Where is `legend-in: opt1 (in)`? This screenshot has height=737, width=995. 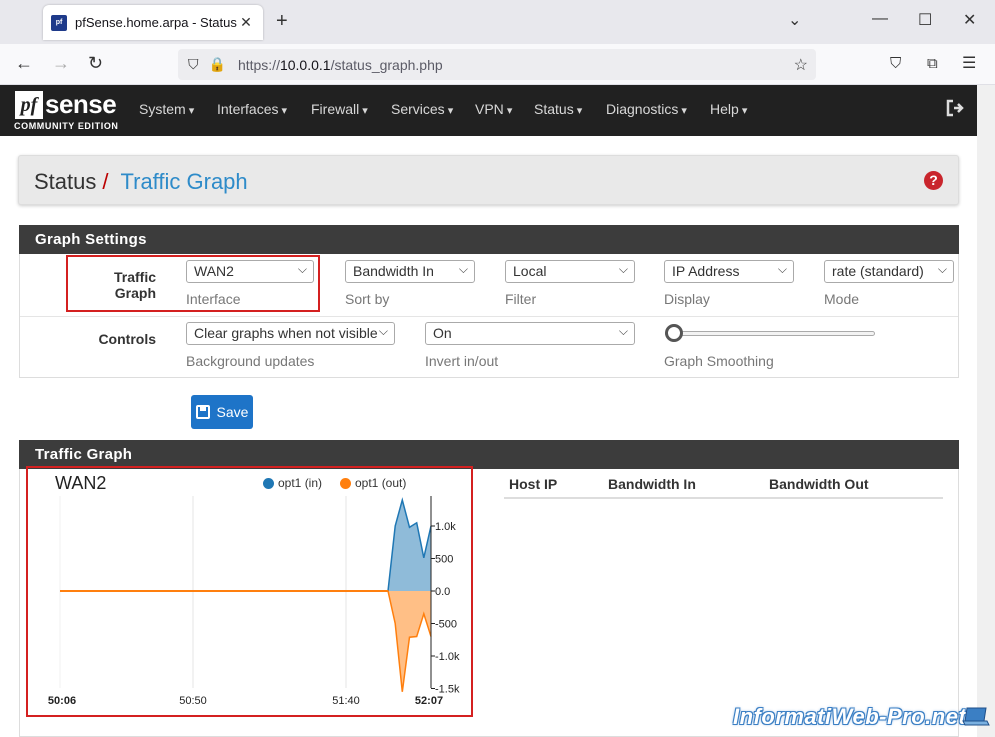
legend-in: opt1 (in) is located at coordinates (292, 483).